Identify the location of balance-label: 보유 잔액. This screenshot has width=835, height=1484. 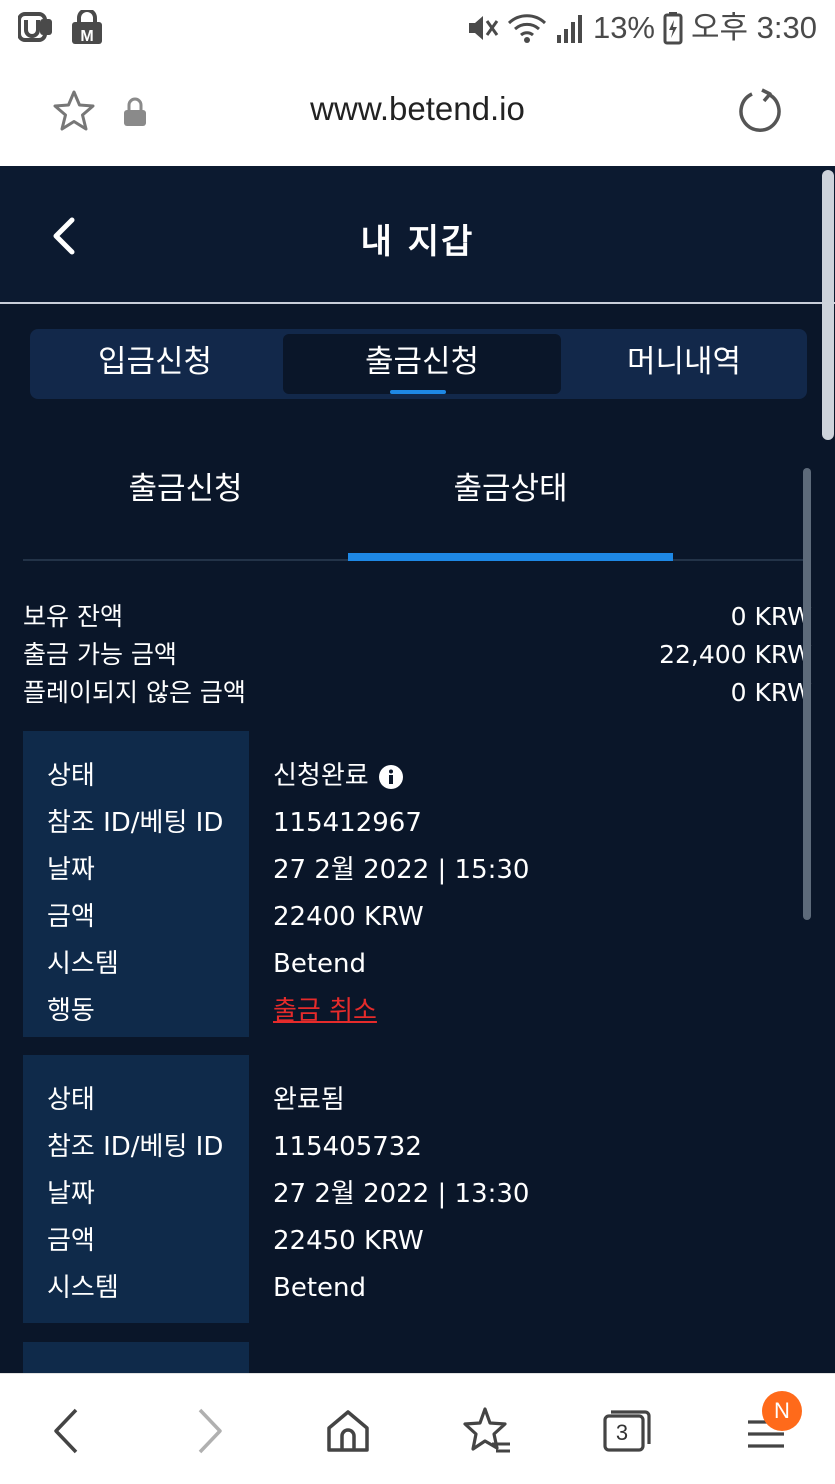
(73, 616).